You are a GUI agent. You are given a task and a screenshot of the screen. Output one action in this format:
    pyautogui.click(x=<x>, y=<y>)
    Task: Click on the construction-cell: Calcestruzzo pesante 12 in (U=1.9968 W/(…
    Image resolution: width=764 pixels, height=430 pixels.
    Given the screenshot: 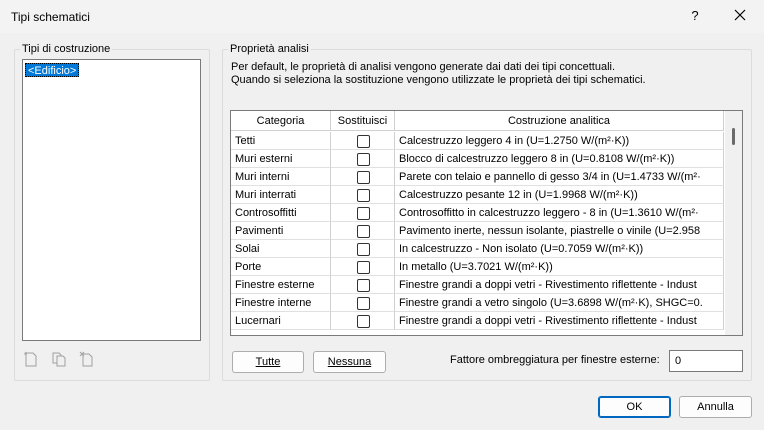 What is the action you would take?
    pyautogui.click(x=559, y=195)
    